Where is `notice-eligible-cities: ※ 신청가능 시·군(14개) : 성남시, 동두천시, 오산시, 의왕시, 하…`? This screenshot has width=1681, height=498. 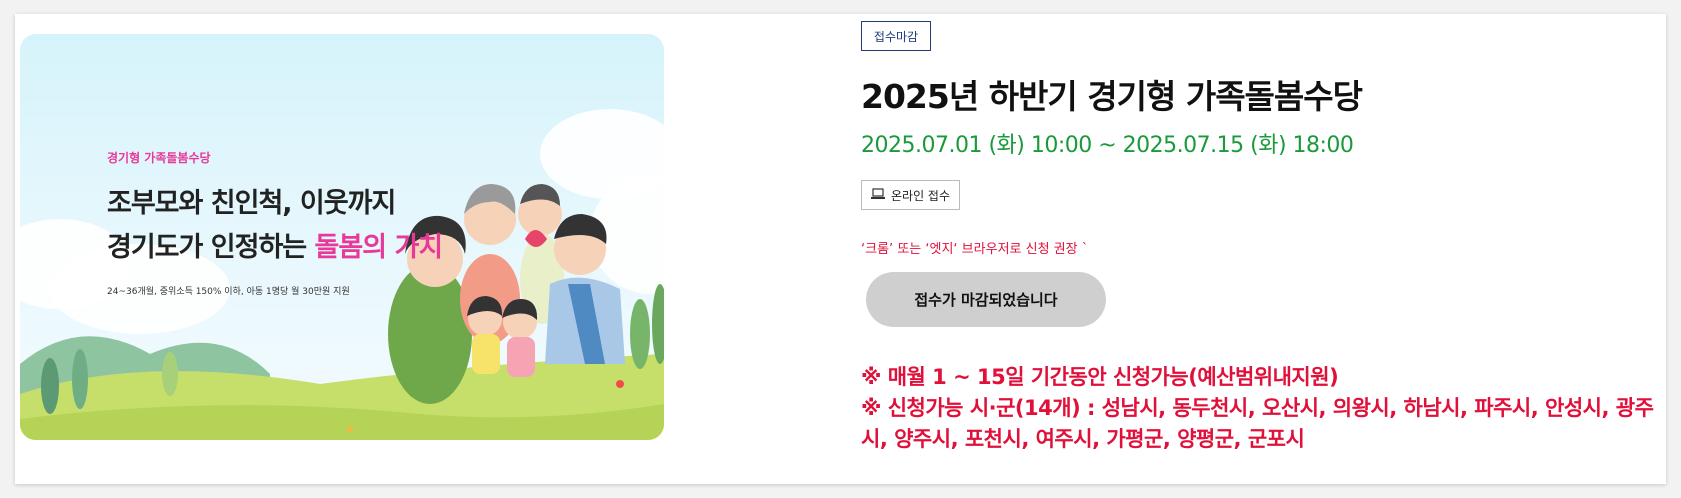 notice-eligible-cities: ※ 신청가능 시·군(14개) : 성남시, 동두천시, 오산시, 의왕시, 하… is located at coordinates (1257, 423).